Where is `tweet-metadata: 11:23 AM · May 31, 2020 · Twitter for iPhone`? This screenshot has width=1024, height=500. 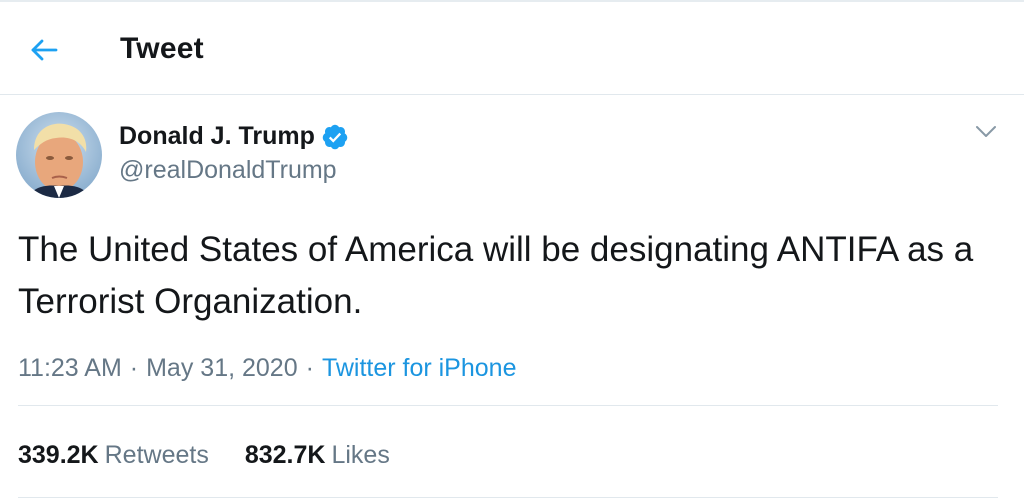 tweet-metadata: 11:23 AM · May 31, 2020 · Twitter for iPhone is located at coordinates (267, 368).